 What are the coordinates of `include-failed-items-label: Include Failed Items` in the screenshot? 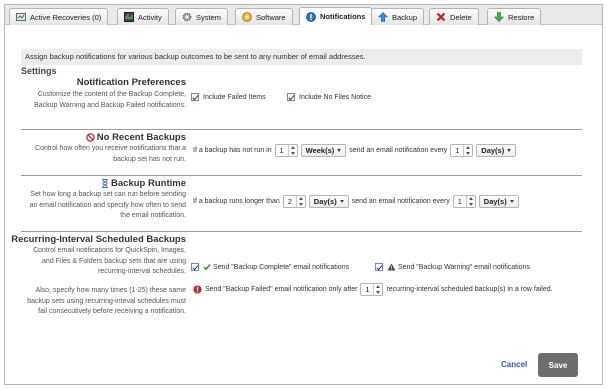 It's located at (234, 97).